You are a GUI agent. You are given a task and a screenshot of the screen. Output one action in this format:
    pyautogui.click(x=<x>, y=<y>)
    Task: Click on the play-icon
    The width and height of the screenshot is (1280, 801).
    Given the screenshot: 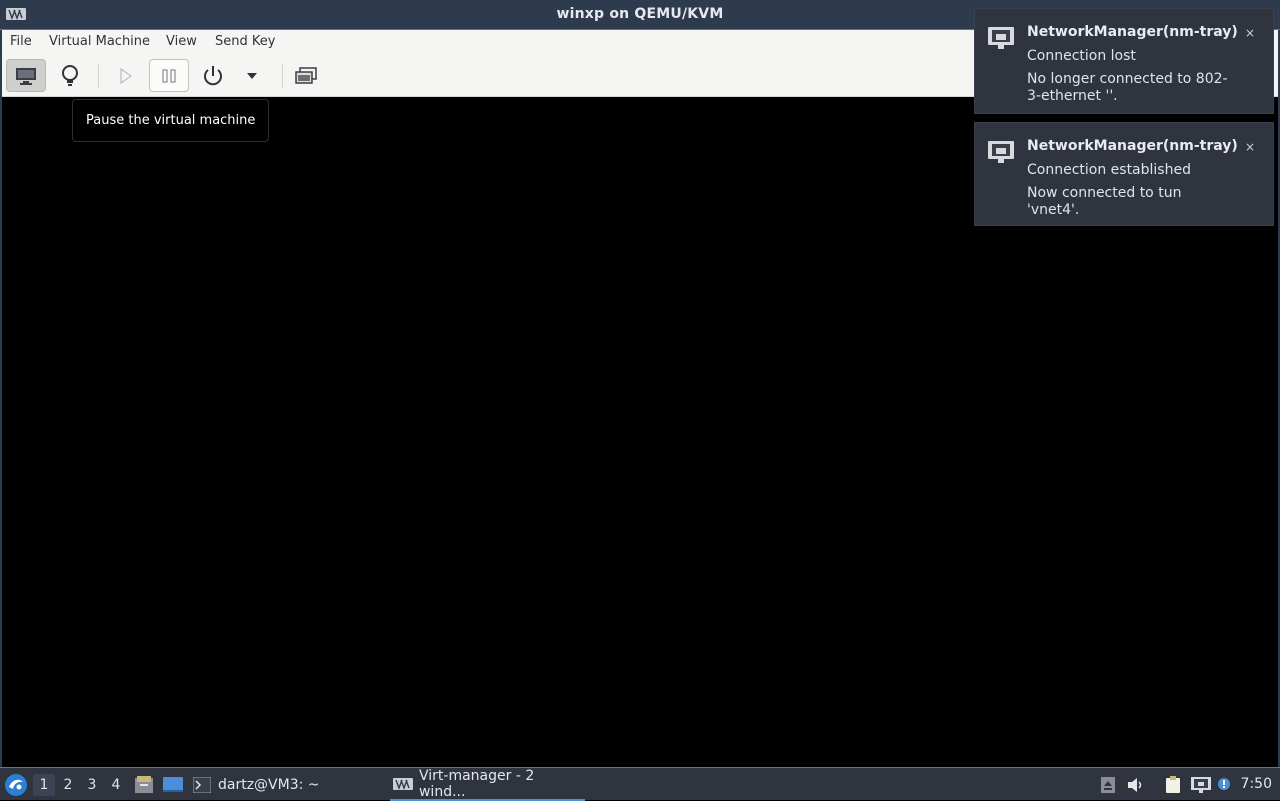 What is the action you would take?
    pyautogui.click(x=126, y=75)
    